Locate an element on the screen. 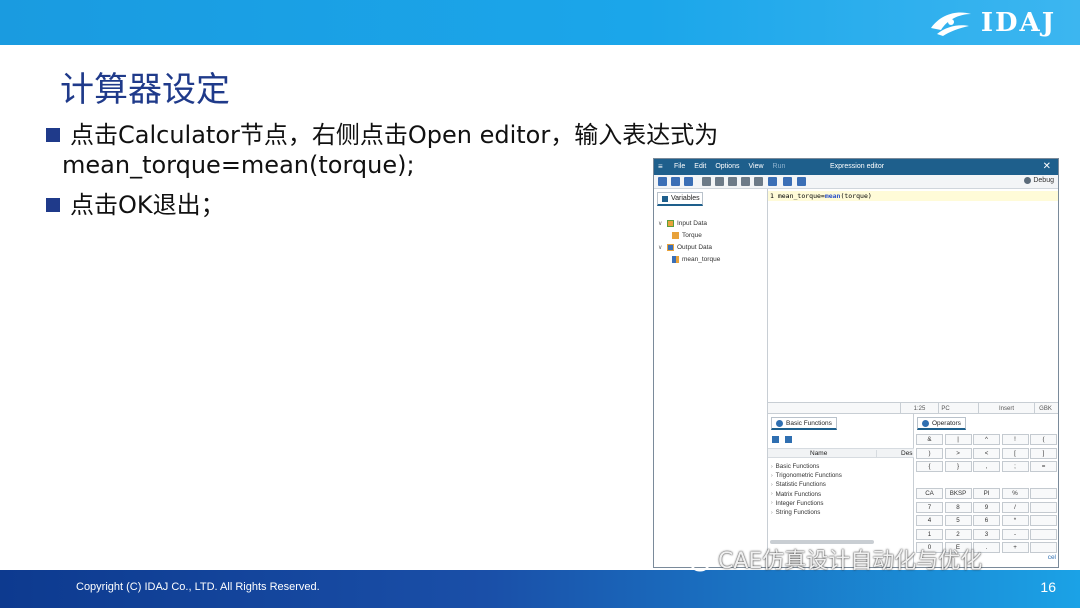 The image size is (1080, 608). new-file-icon is located at coordinates (662, 181).